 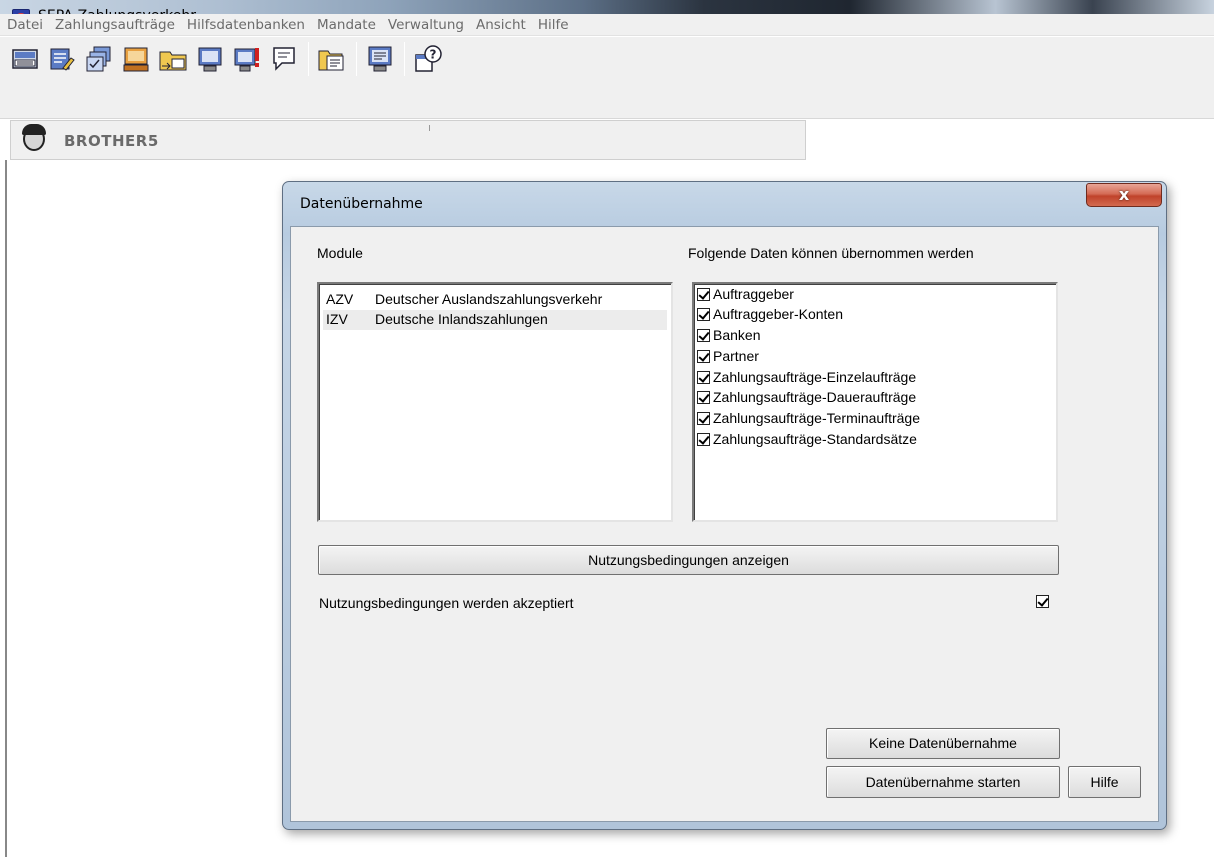 I want to click on dialog-title: Datenübernahme, so click(x=361, y=204).